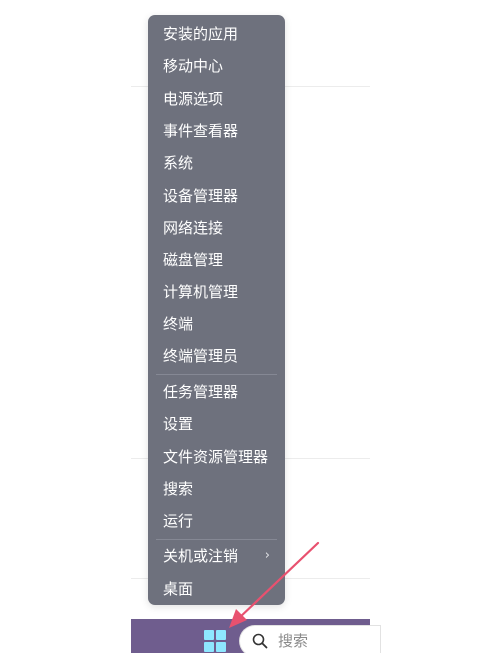  I want to click on menu-item-terminal: 终端, so click(216, 324).